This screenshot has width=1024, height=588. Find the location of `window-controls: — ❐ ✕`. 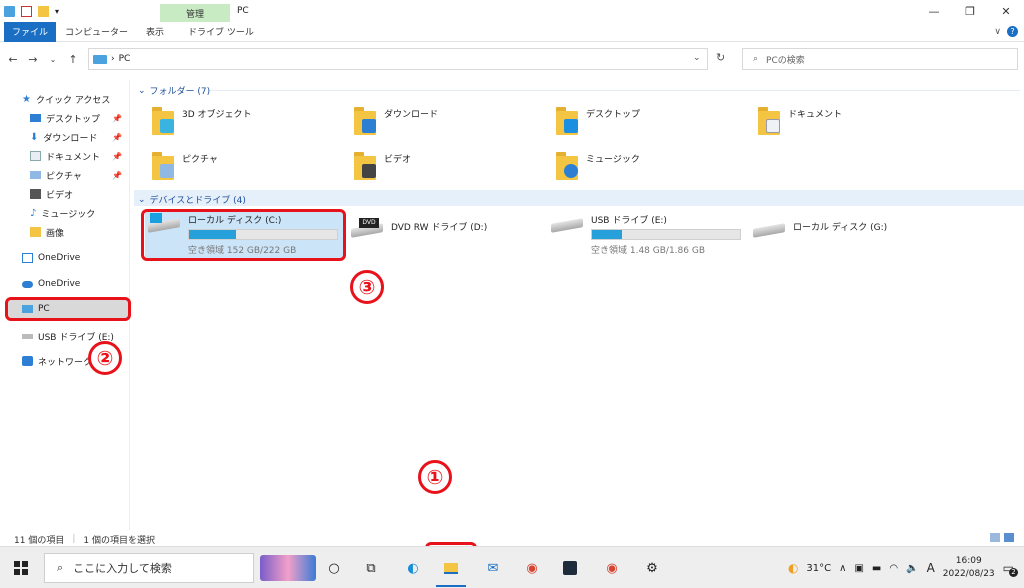

window-controls: — ❐ ✕ is located at coordinates (970, 11).